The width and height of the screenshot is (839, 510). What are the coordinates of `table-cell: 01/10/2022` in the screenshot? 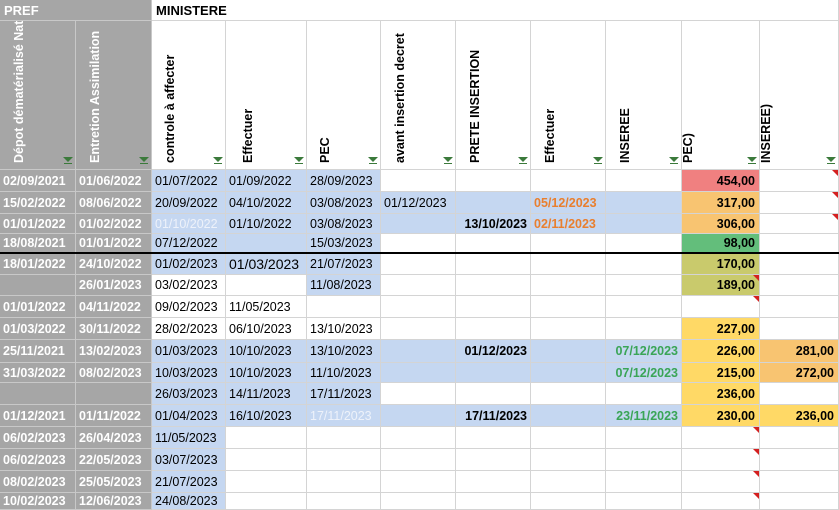 It's located at (189, 224).